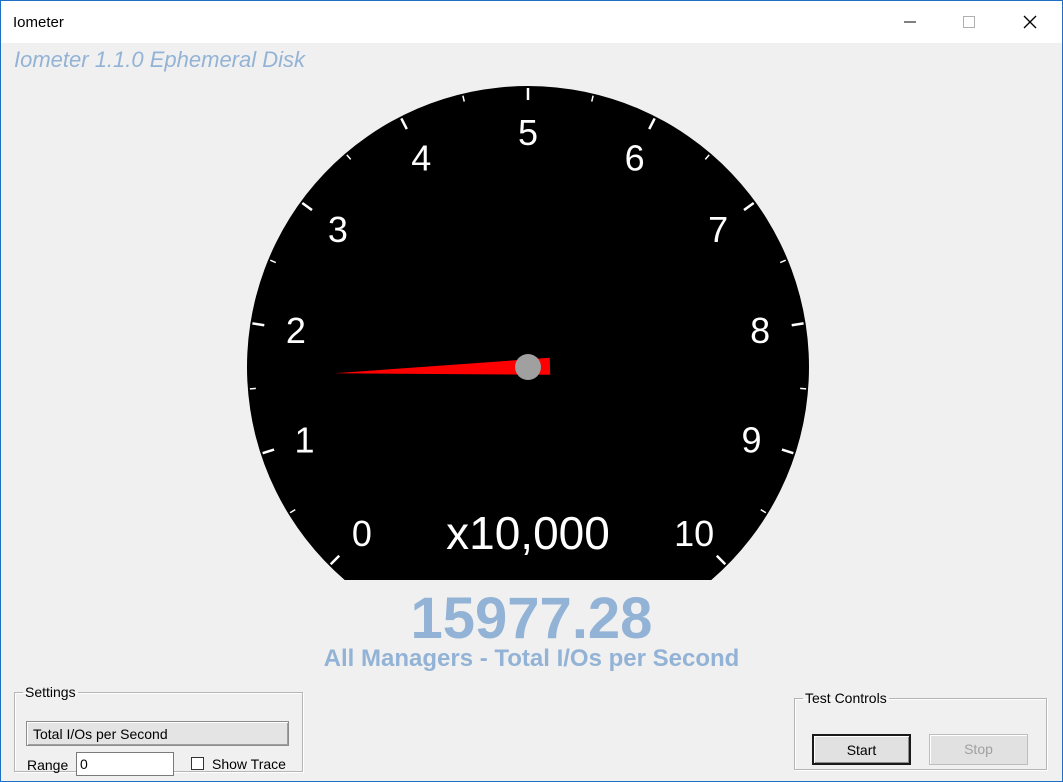  Describe the element at coordinates (846, 698) in the screenshot. I see `test-controls-legend: Test Controls` at that location.